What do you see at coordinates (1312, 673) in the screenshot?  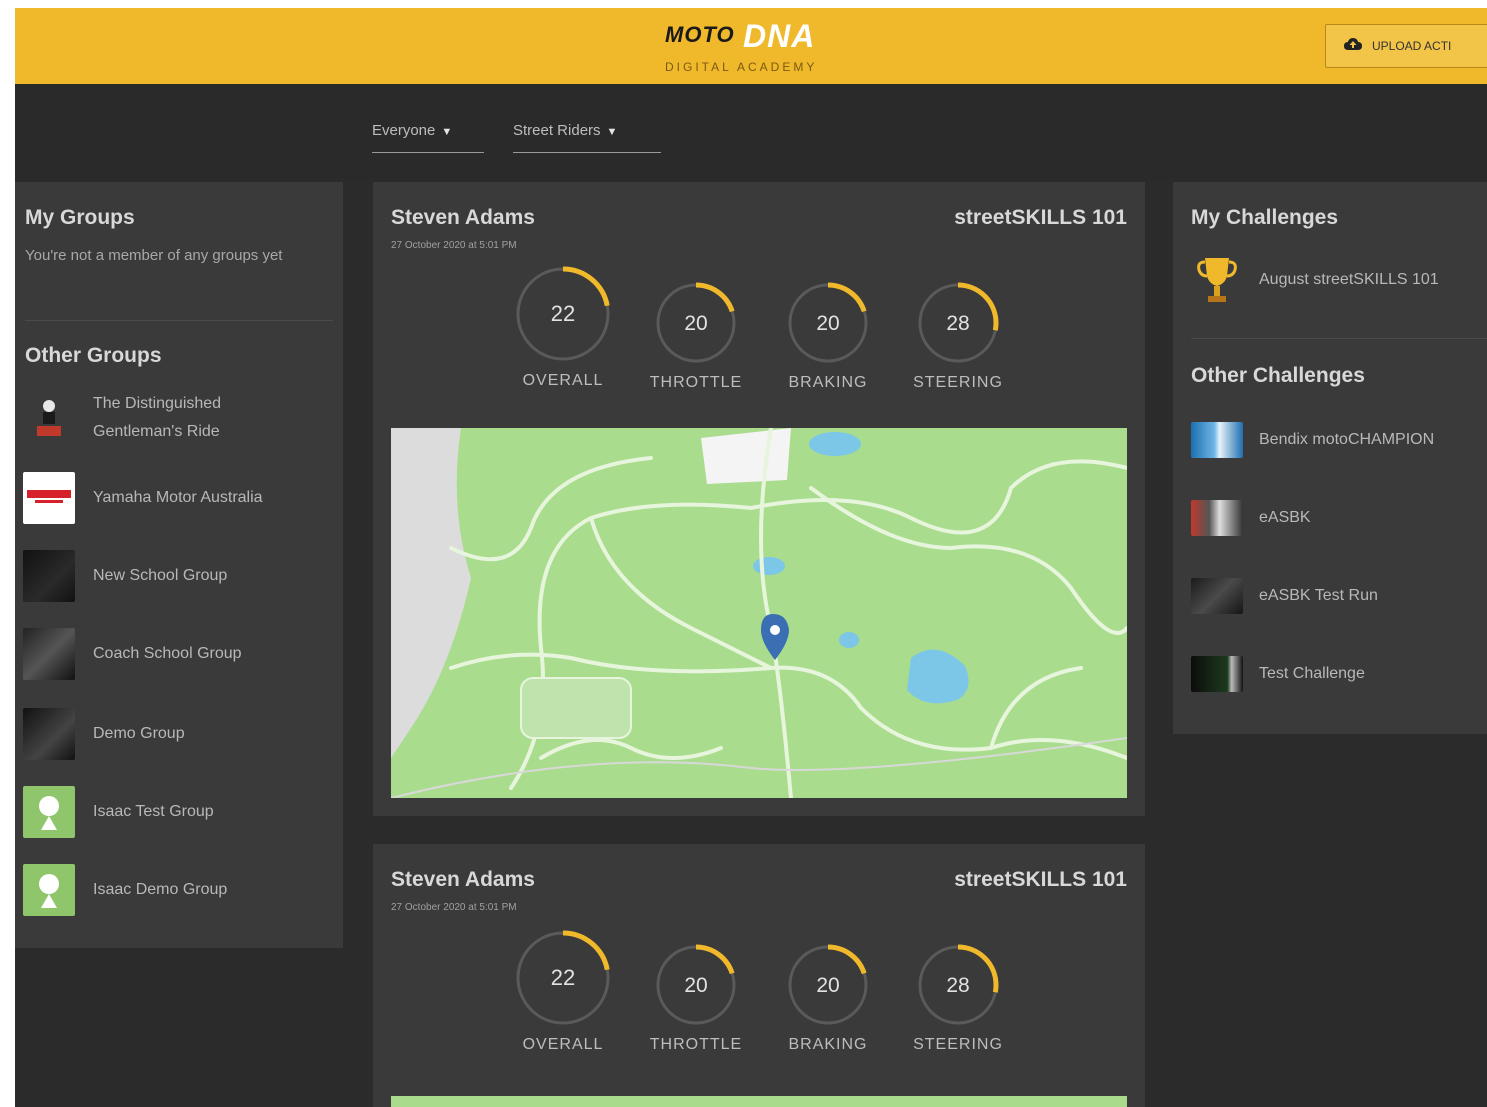 I see `challenge-label: Test Challenge` at bounding box center [1312, 673].